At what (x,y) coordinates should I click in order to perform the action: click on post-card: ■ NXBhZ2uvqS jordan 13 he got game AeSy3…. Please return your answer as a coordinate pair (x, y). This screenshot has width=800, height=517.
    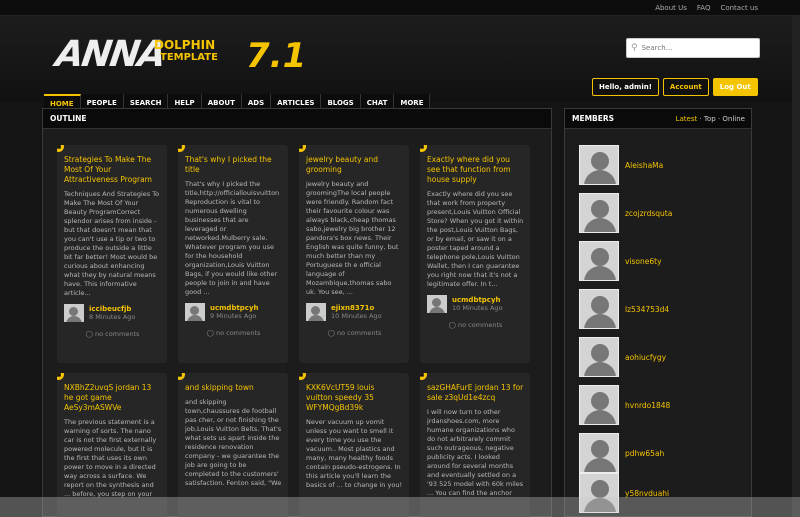
    Looking at the image, I should click on (112, 445).